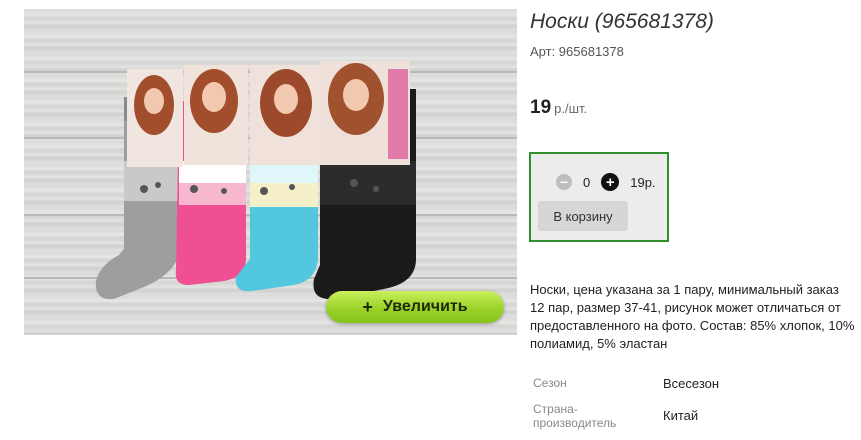 The width and height of the screenshot is (861, 440). What do you see at coordinates (571, 108) in the screenshot?
I see `price-unit: р./шт.` at bounding box center [571, 108].